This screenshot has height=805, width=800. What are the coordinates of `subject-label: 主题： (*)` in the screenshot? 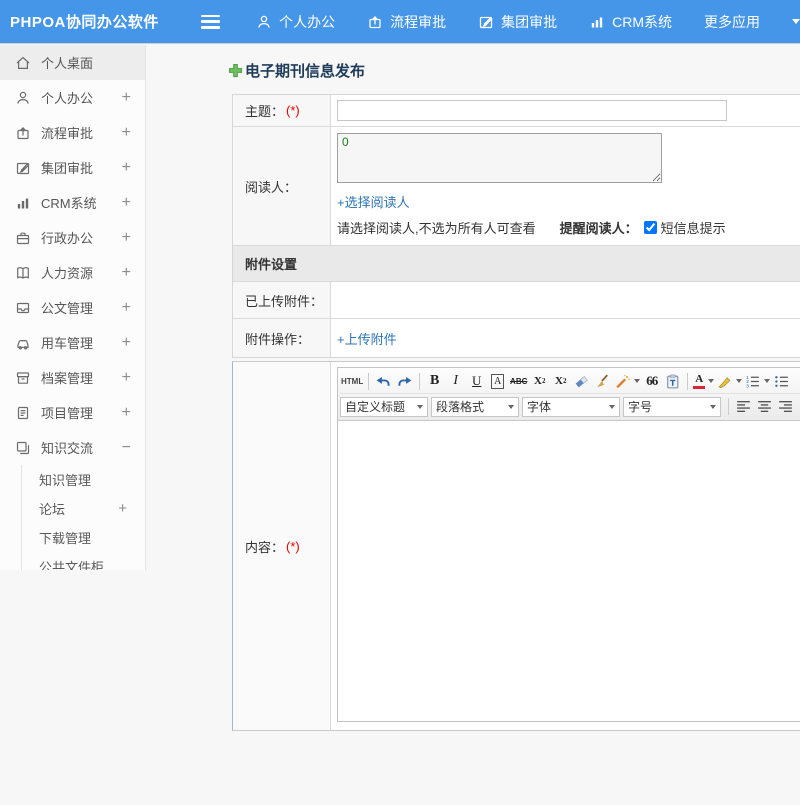 It's located at (282, 110).